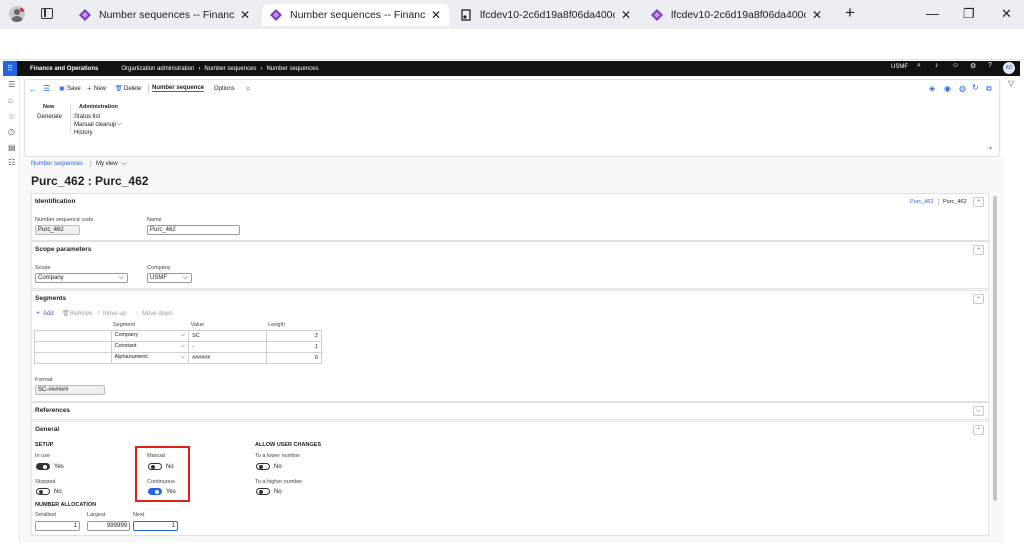 This screenshot has height=544, width=1024. Describe the element at coordinates (990, 150) in the screenshot. I see `collapse-icon: ⌃` at that location.